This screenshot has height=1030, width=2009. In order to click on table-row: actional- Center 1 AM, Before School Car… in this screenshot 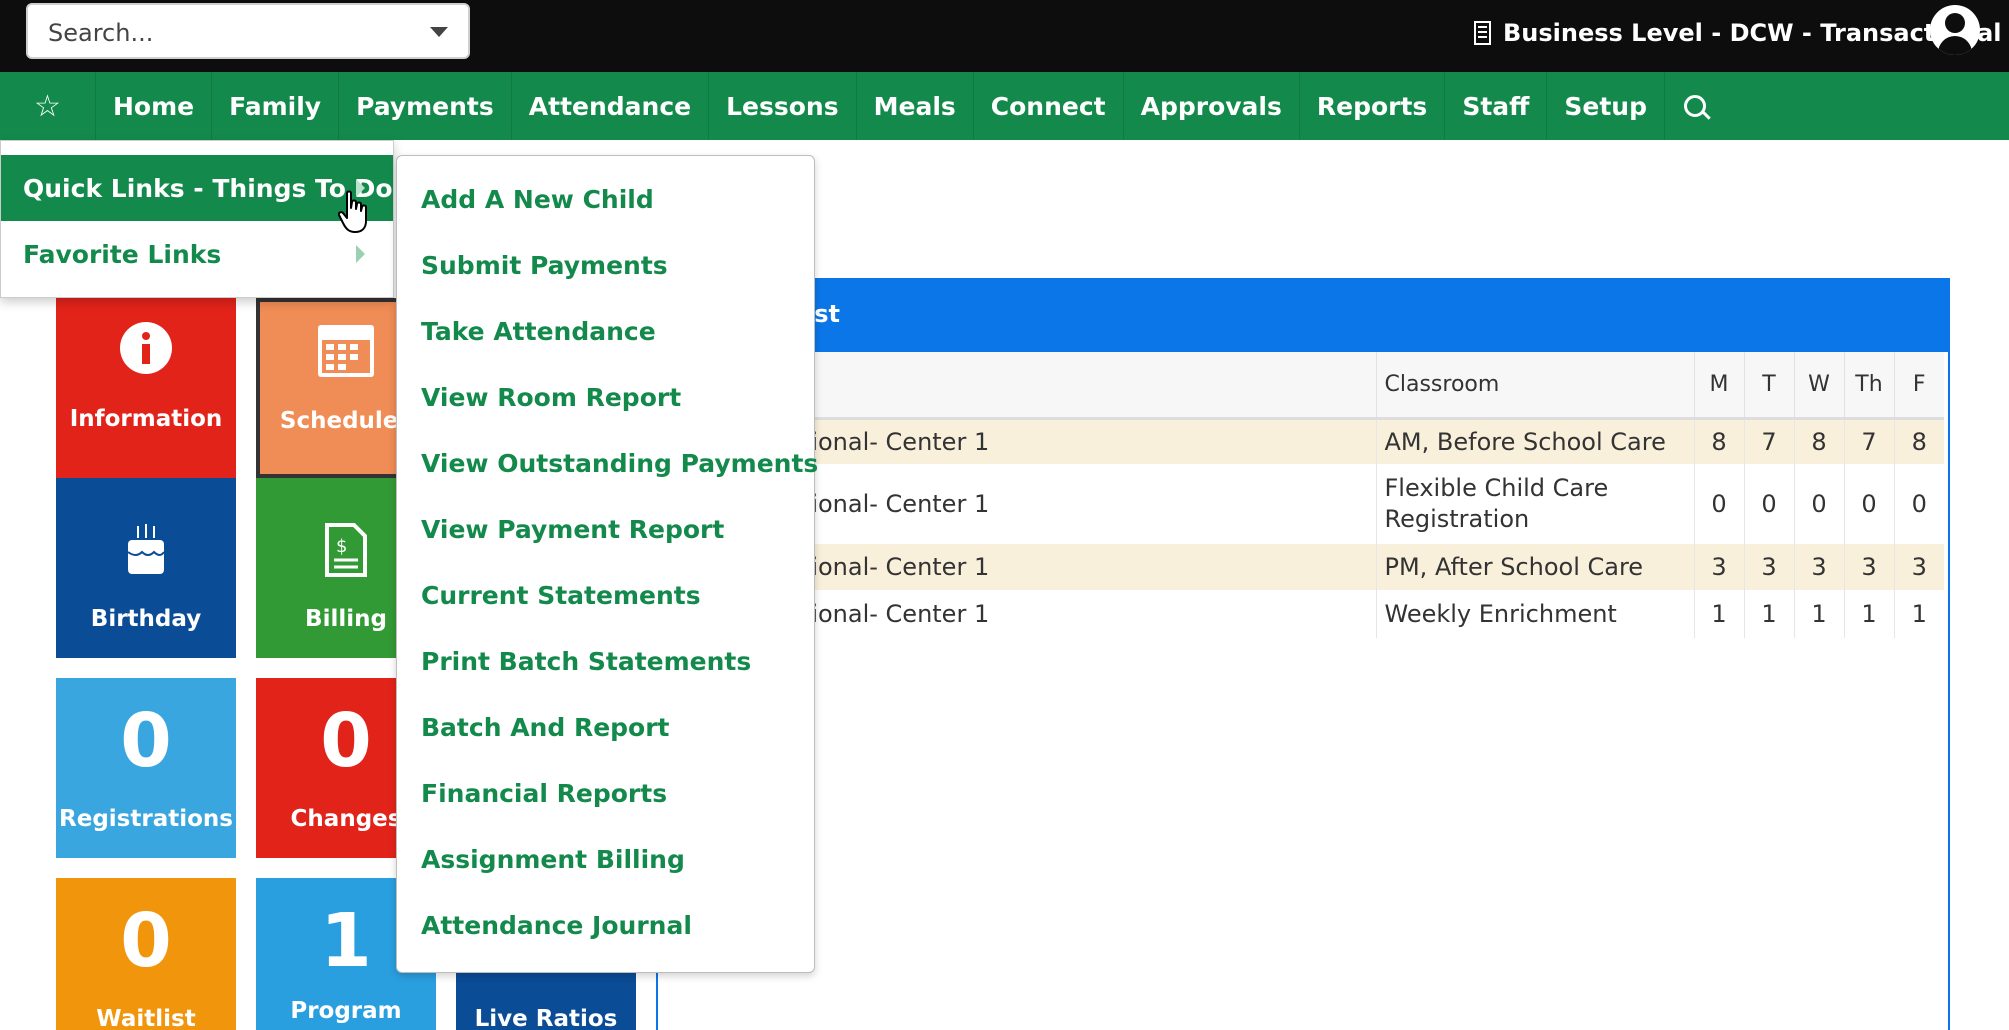, I will do `click(1301, 441)`.